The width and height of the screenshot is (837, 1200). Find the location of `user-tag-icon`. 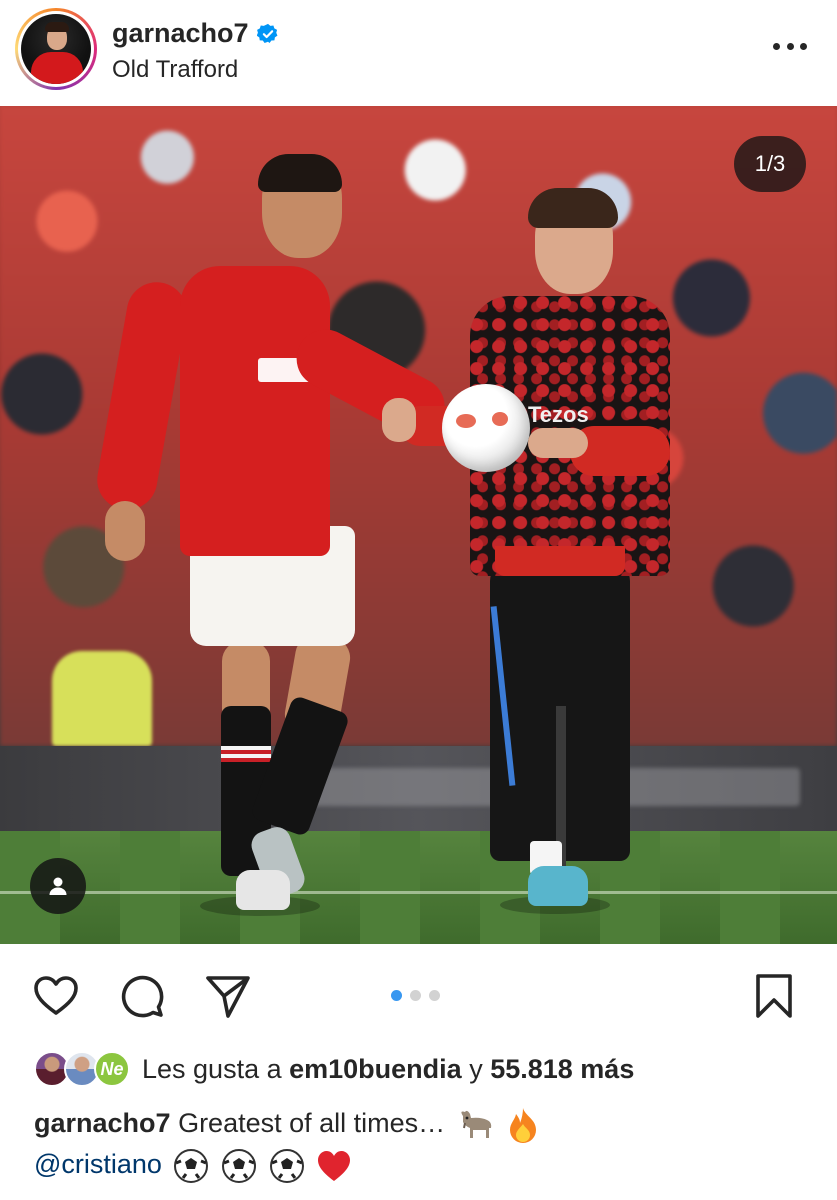

user-tag-icon is located at coordinates (58, 886).